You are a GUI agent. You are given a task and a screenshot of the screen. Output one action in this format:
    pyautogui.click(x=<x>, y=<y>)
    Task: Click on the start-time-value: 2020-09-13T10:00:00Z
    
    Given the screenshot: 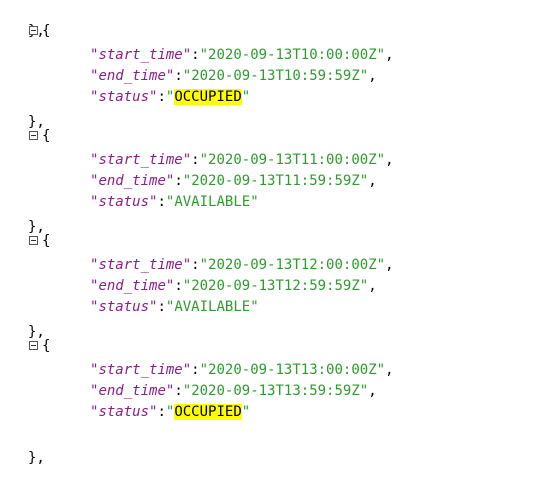 What is the action you would take?
    pyautogui.click(x=292, y=55)
    